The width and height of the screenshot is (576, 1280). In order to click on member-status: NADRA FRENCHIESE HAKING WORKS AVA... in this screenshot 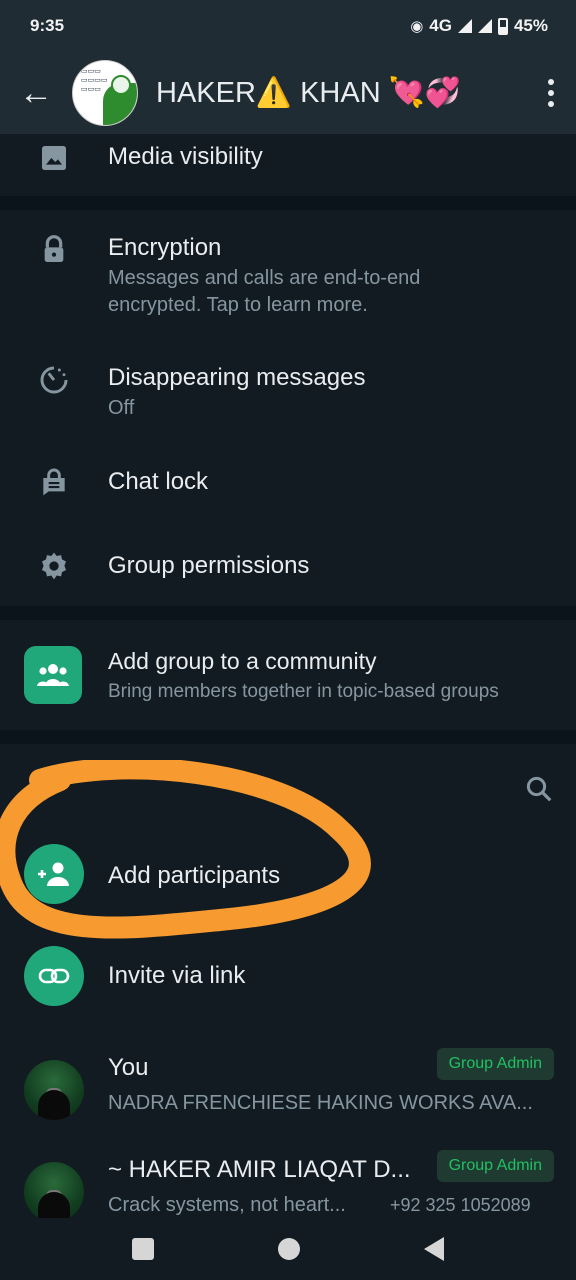, I will do `click(320, 1103)`.